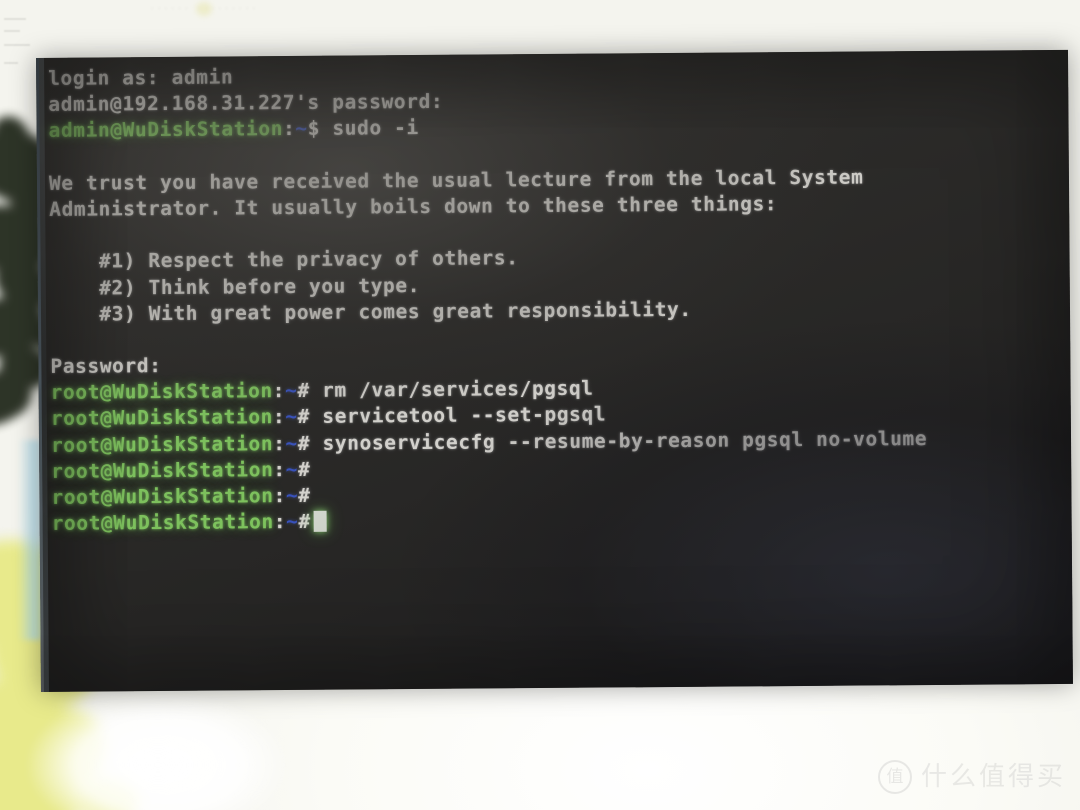 This screenshot has height=810, width=1080. I want to click on titlebar-highlight, so click(204, 9).